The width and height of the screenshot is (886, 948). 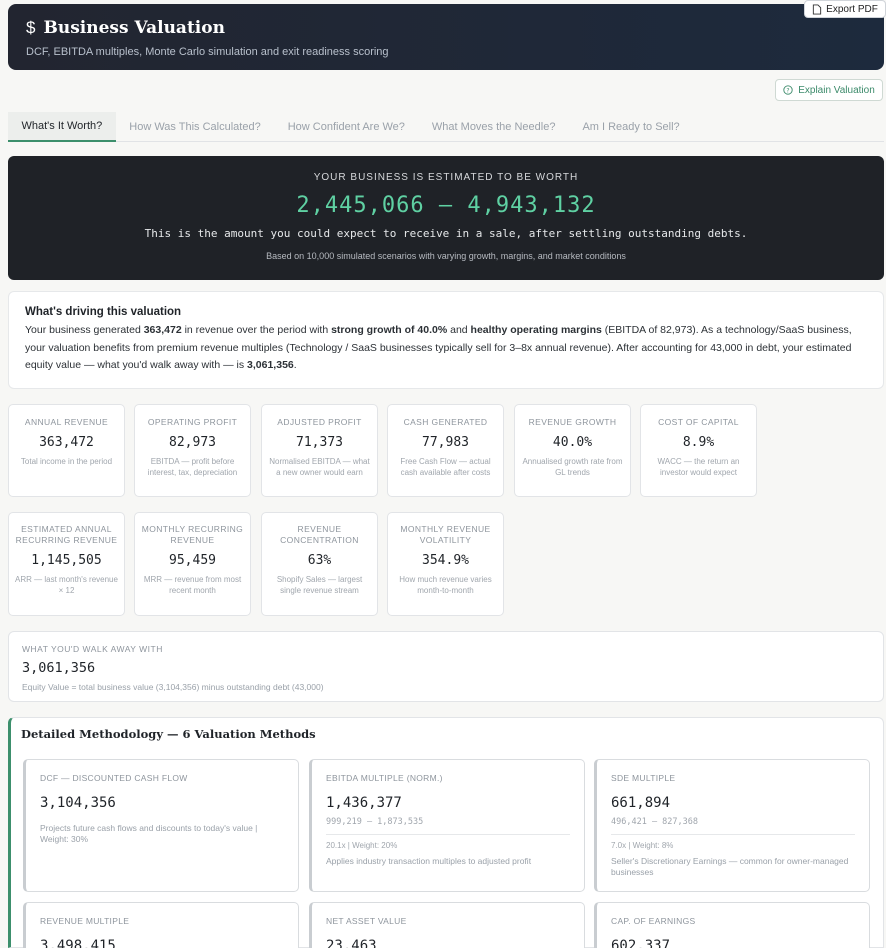 What do you see at coordinates (732, 925) in the screenshot?
I see `method-card-cap-of-earnings: CAP. OF EARNINGS 602,337` at bounding box center [732, 925].